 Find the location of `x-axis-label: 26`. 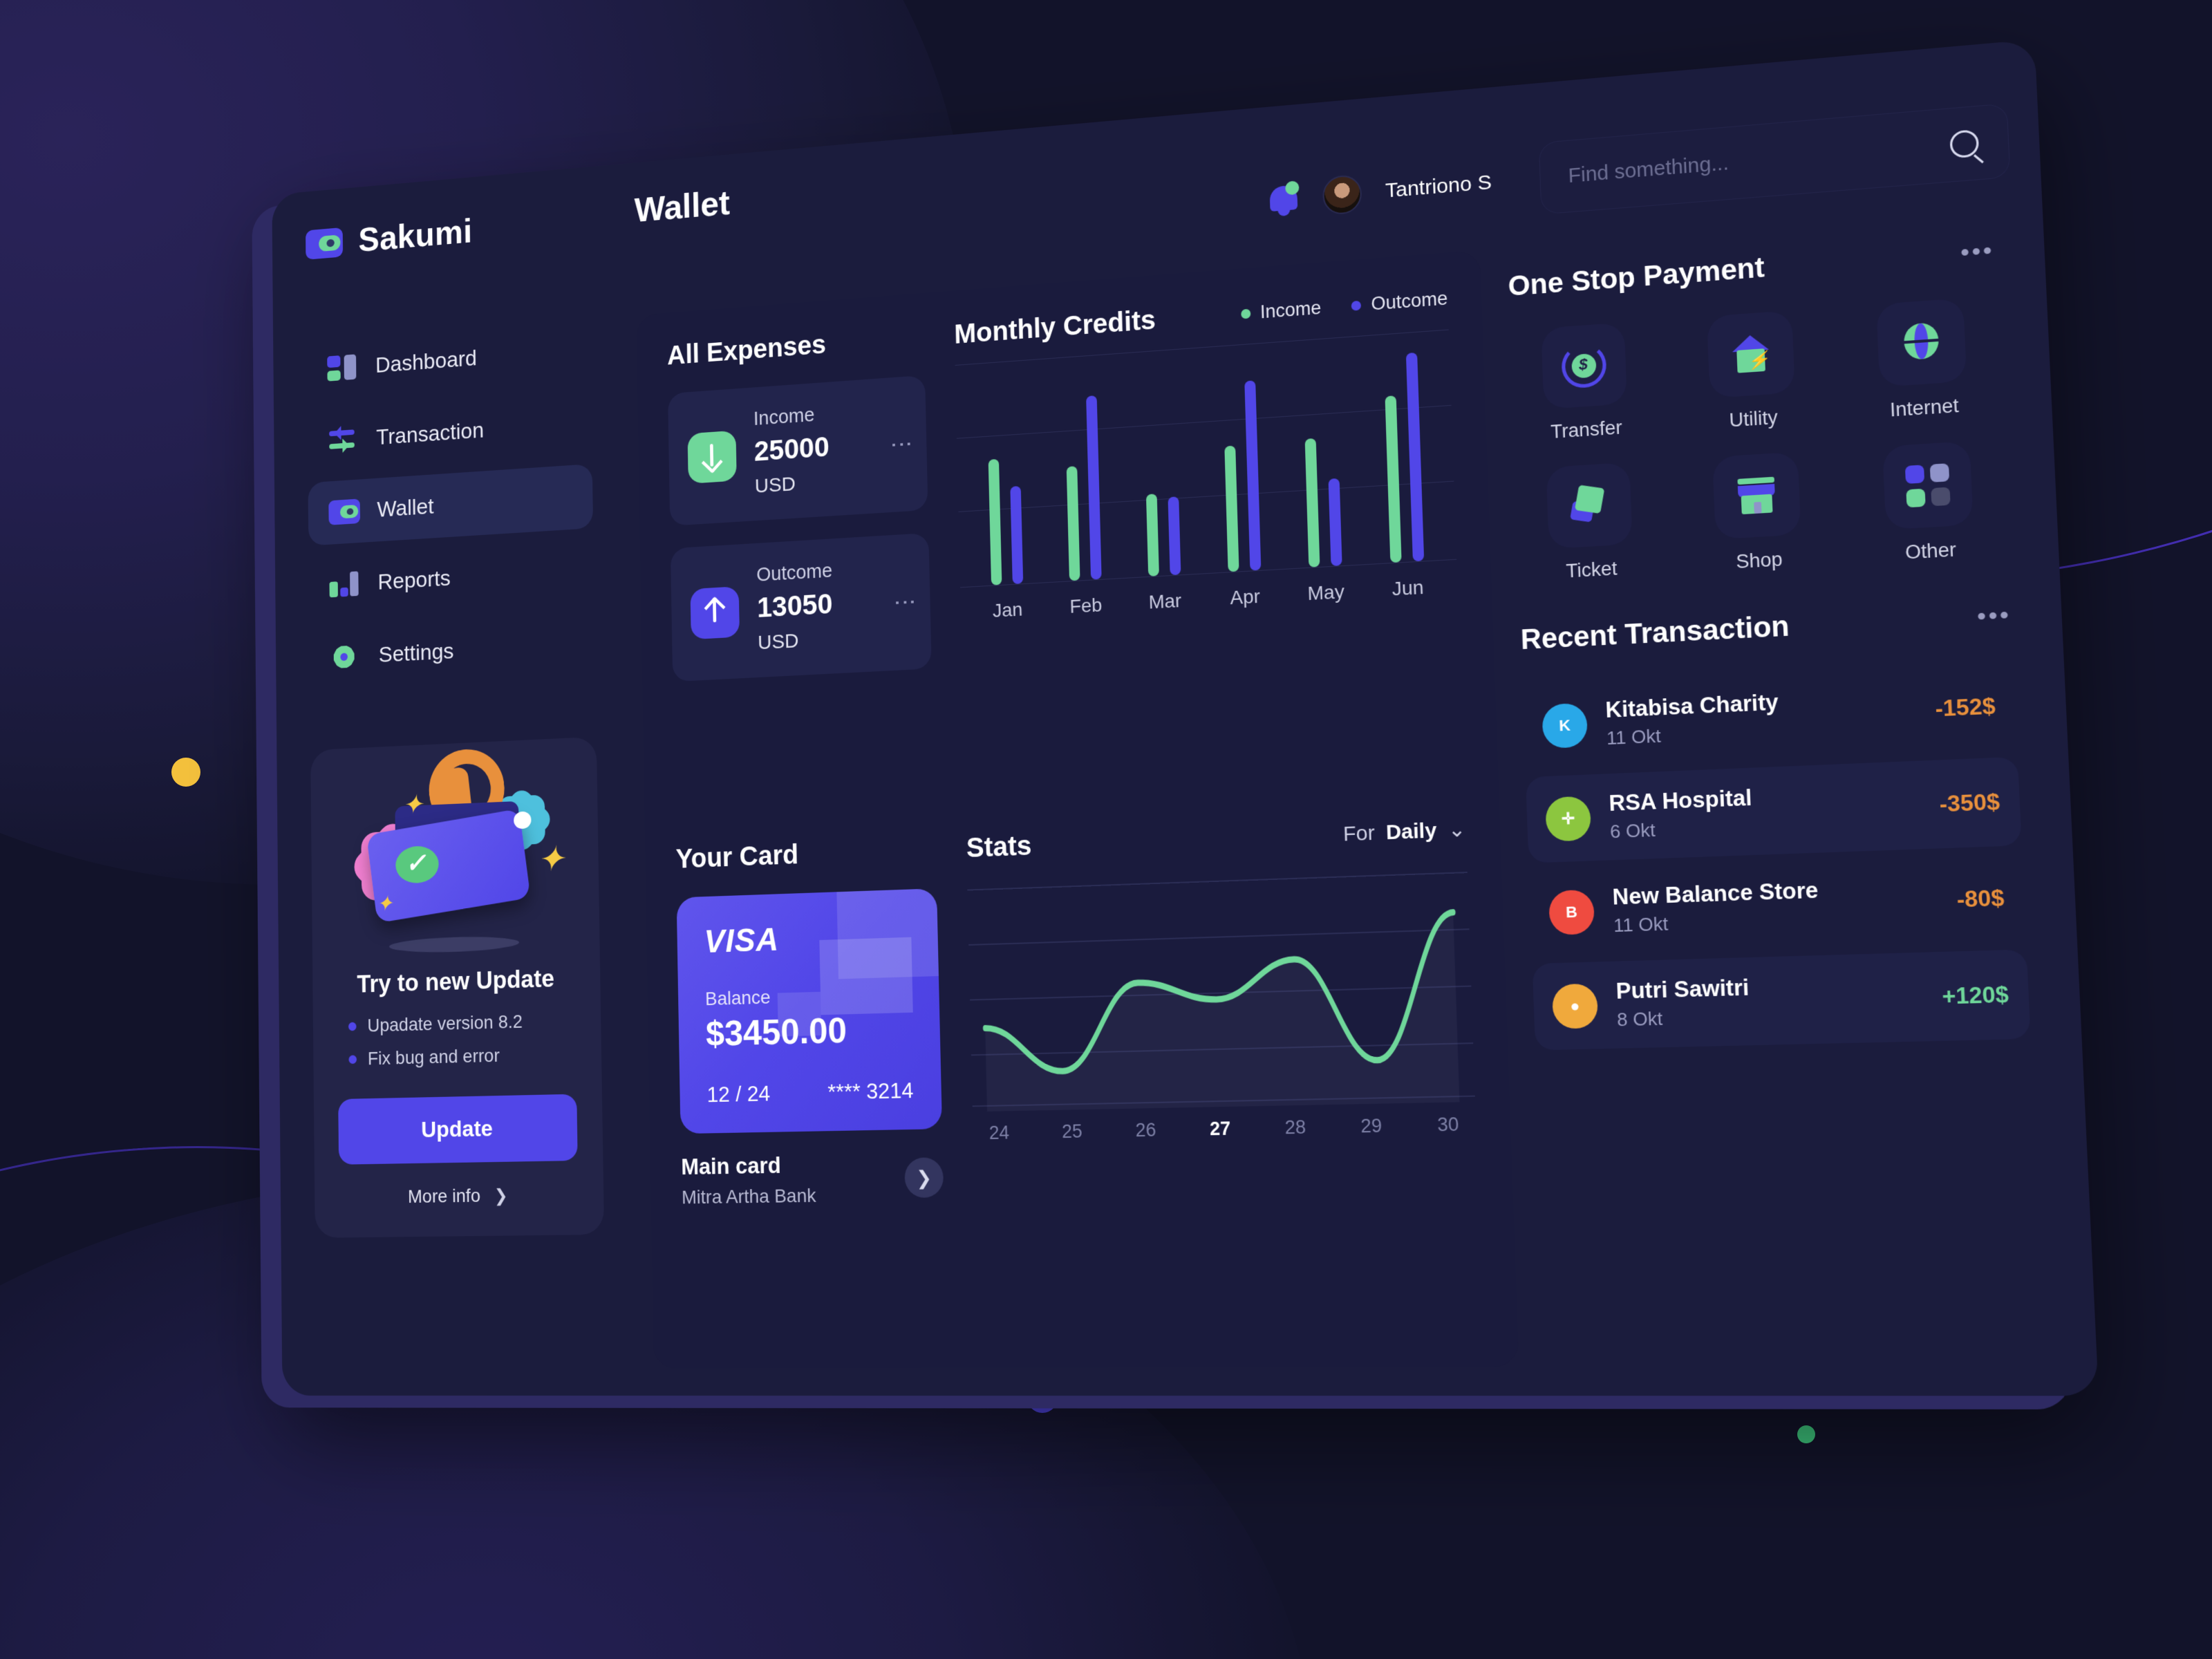

x-axis-label: 26 is located at coordinates (1145, 1130).